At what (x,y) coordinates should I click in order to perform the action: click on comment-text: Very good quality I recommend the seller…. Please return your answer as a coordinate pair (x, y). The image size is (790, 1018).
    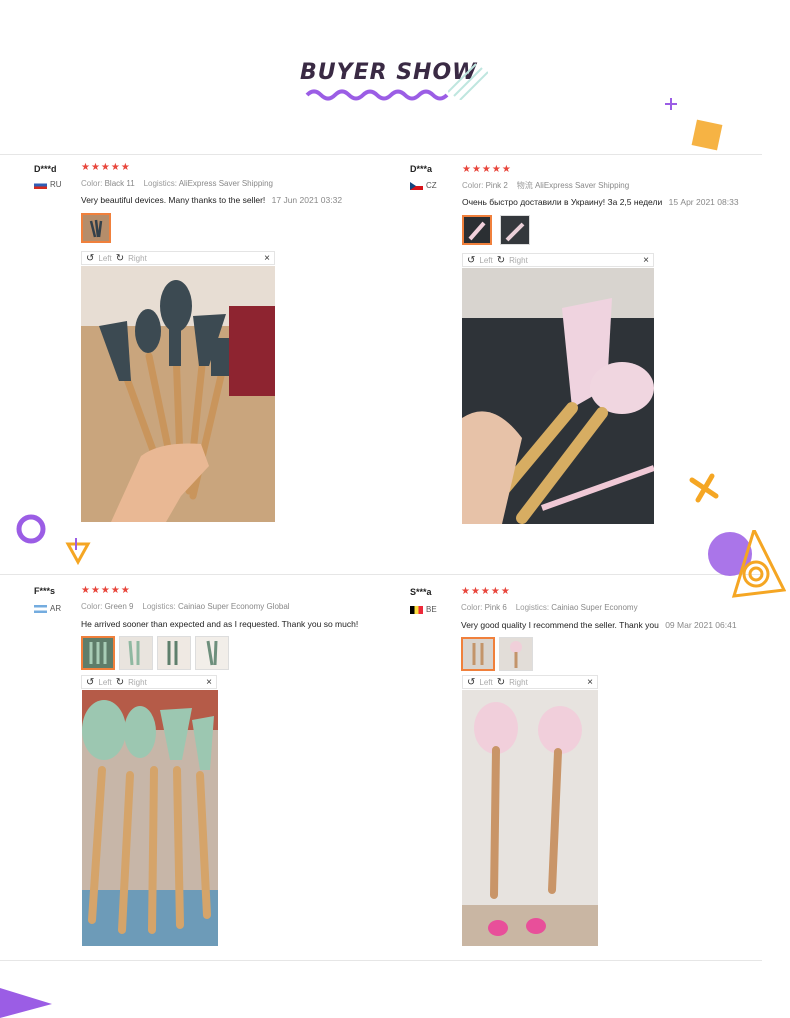
    Looking at the image, I should click on (560, 625).